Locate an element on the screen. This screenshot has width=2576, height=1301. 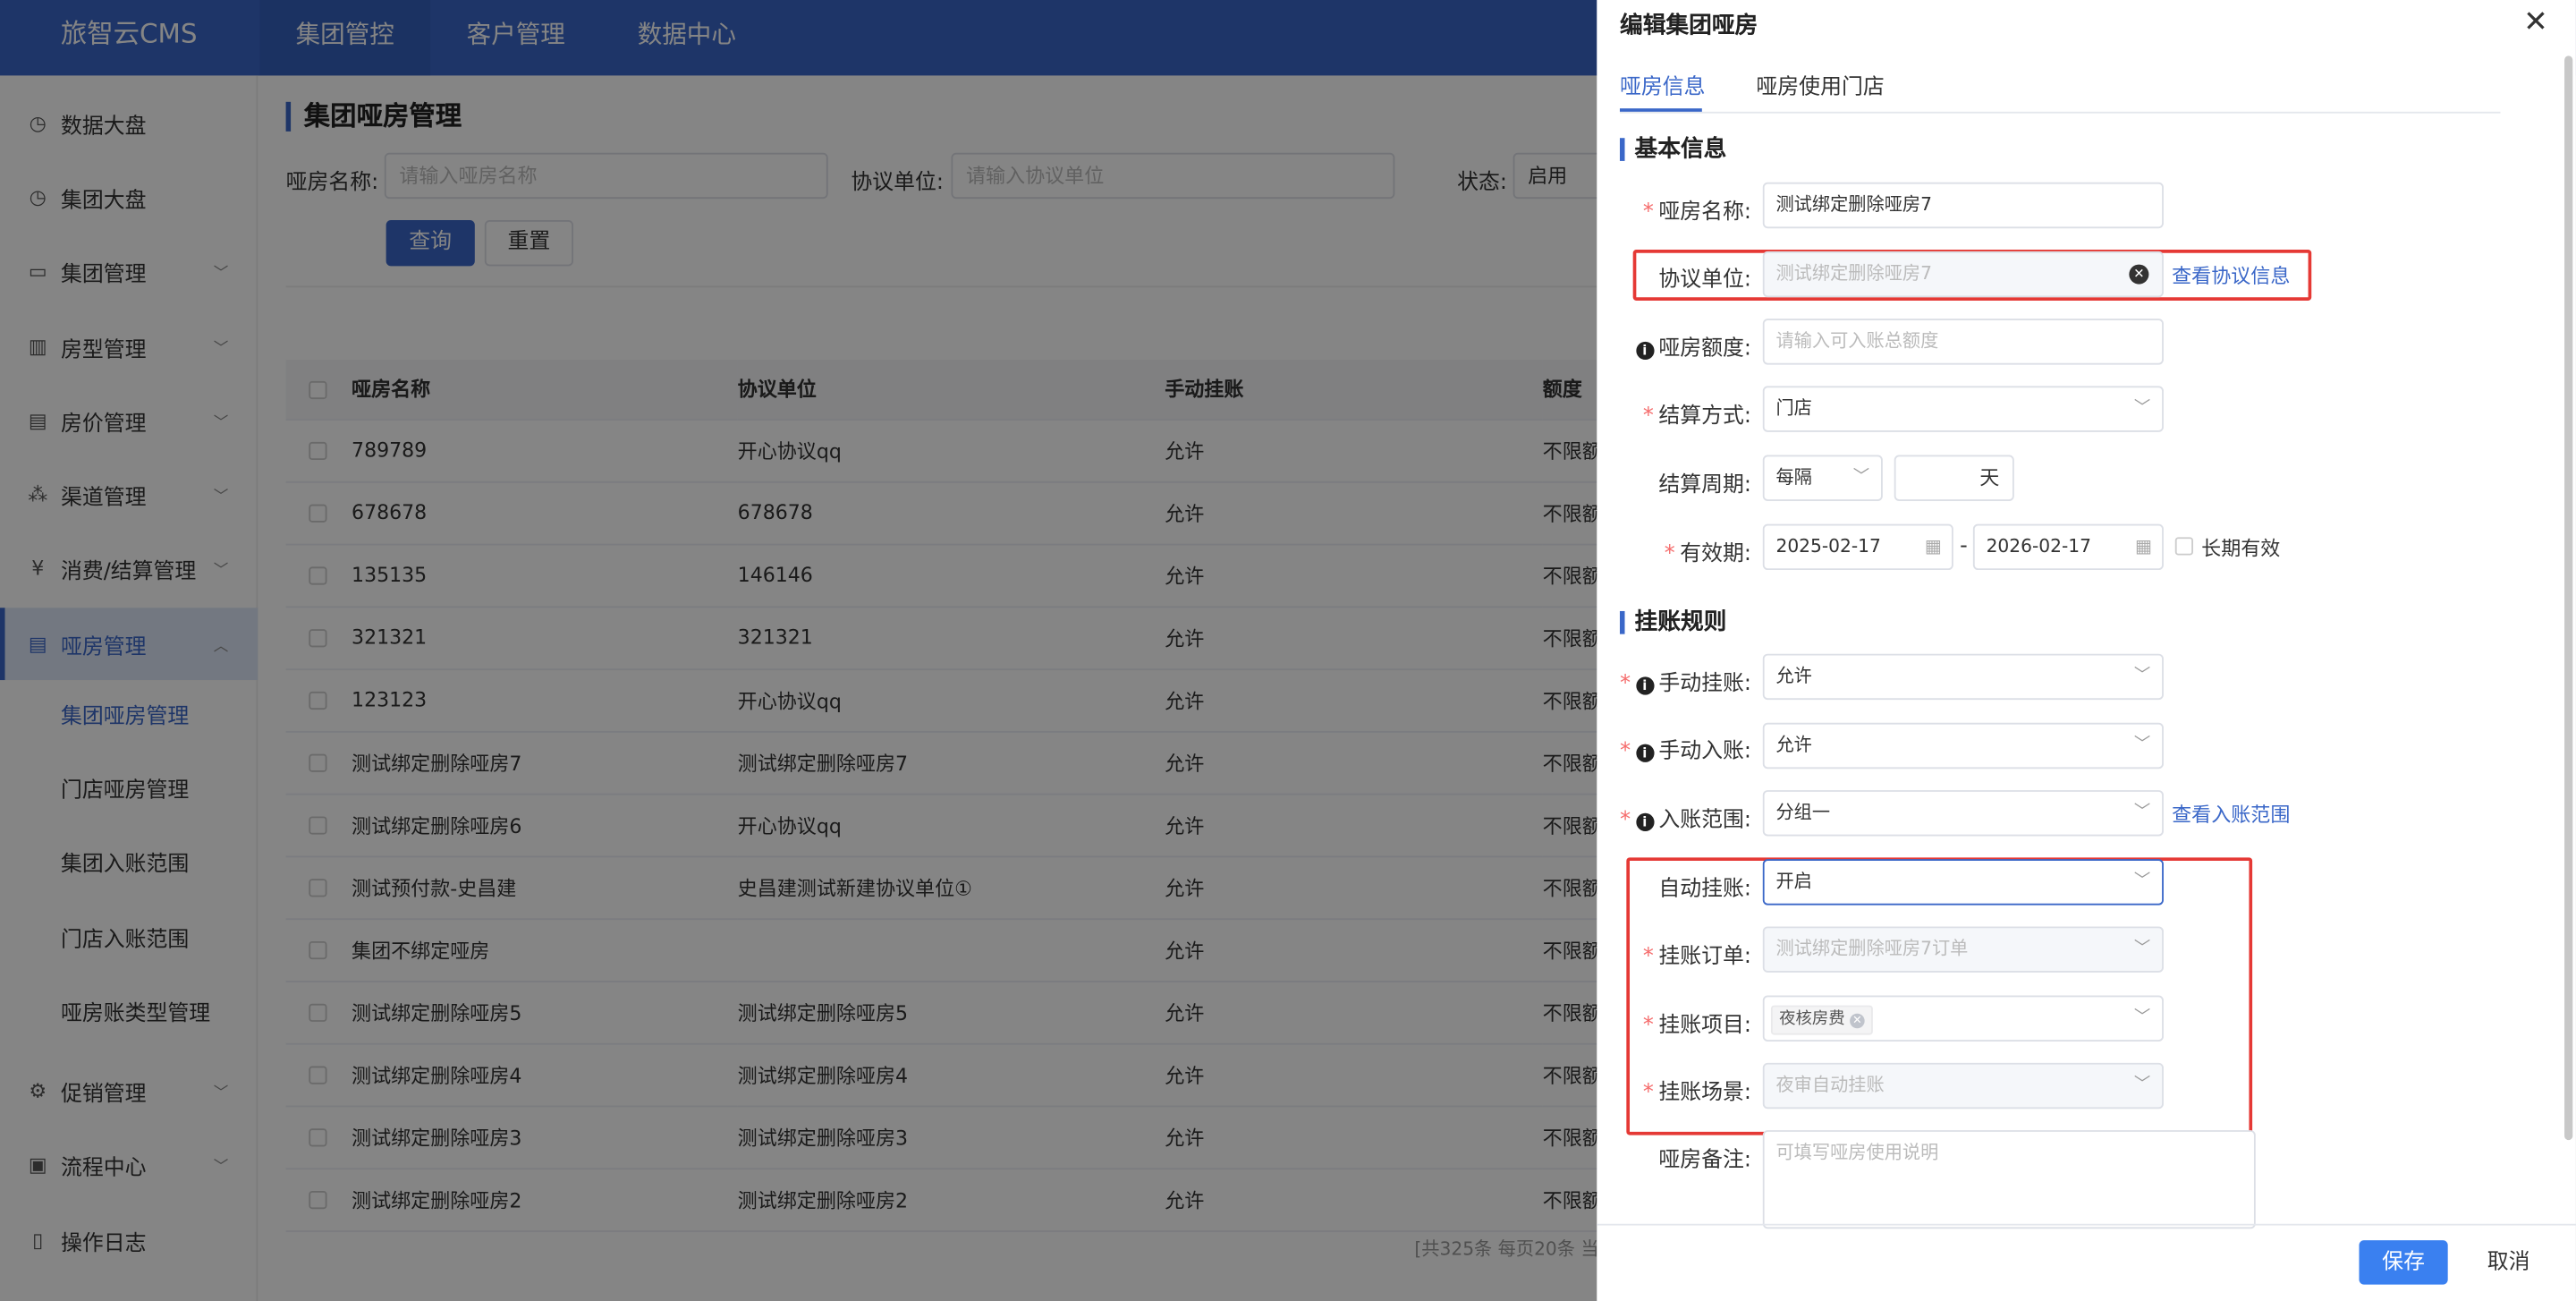
view-agreement-link: 查看协议信息 is located at coordinates (2231, 275).